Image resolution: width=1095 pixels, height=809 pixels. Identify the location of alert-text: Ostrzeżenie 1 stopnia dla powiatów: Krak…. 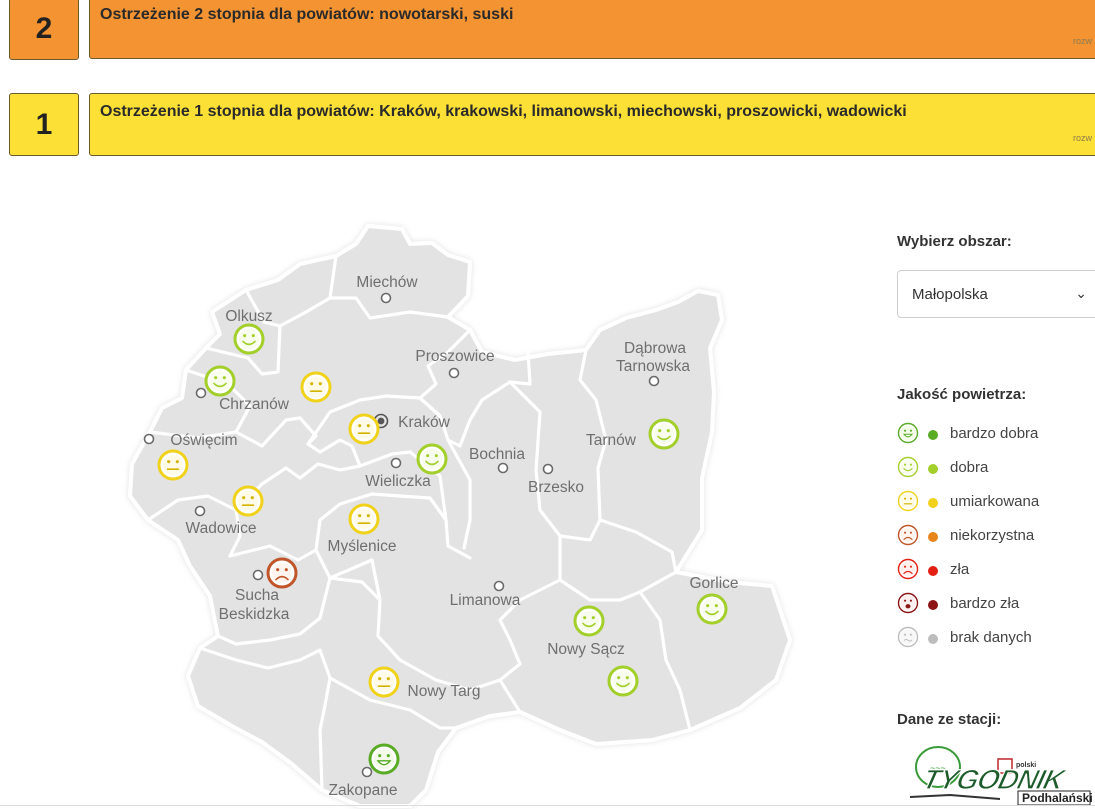
(503, 111).